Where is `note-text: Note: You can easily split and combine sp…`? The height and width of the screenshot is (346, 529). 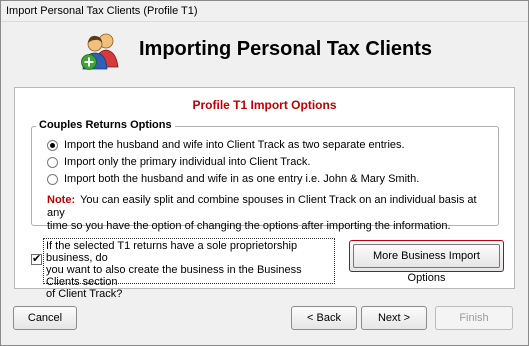 note-text: Note: You can easily split and combine sp… is located at coordinates (267, 213).